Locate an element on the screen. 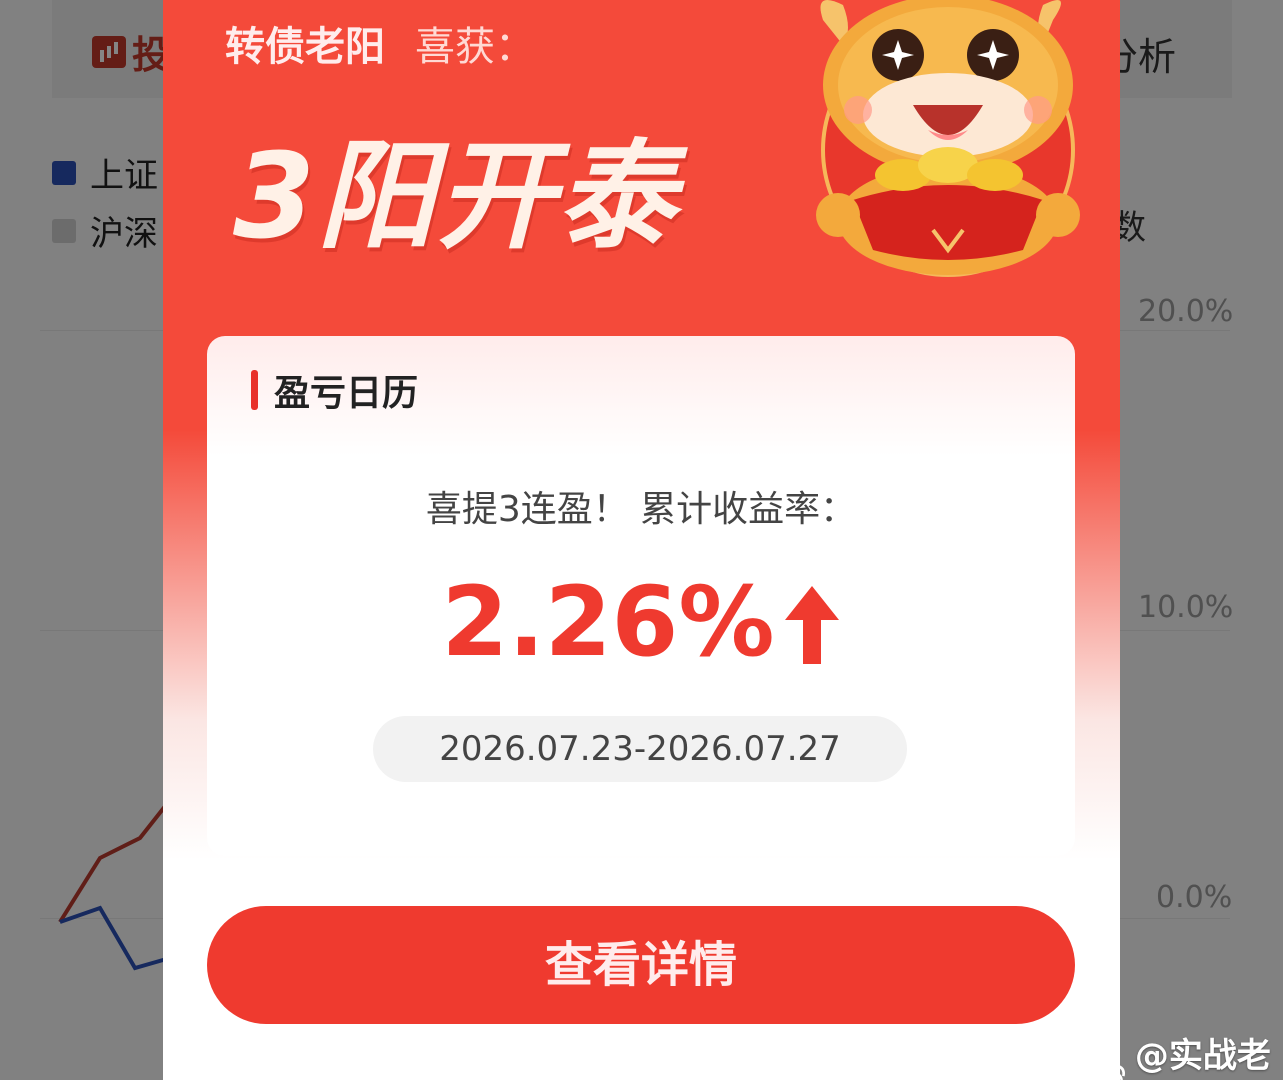 The image size is (1283, 1080). card-title: 盈亏日历 is located at coordinates (334, 390).